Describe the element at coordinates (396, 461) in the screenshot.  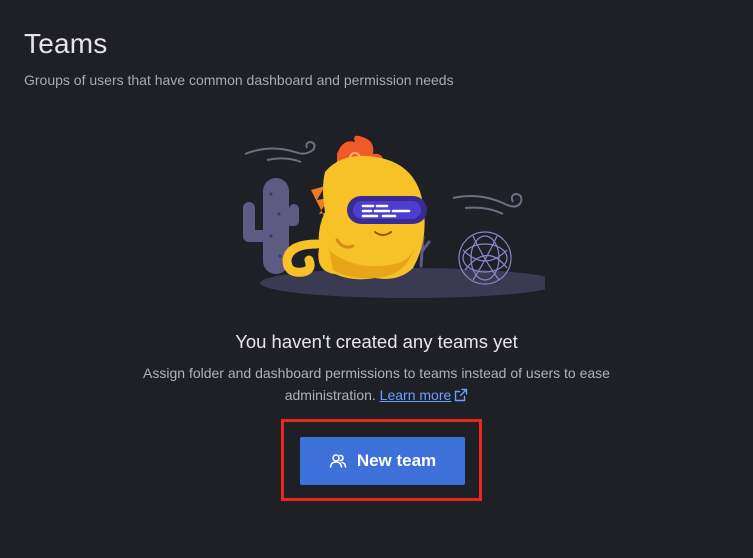
I see `new-team-label: New team` at that location.